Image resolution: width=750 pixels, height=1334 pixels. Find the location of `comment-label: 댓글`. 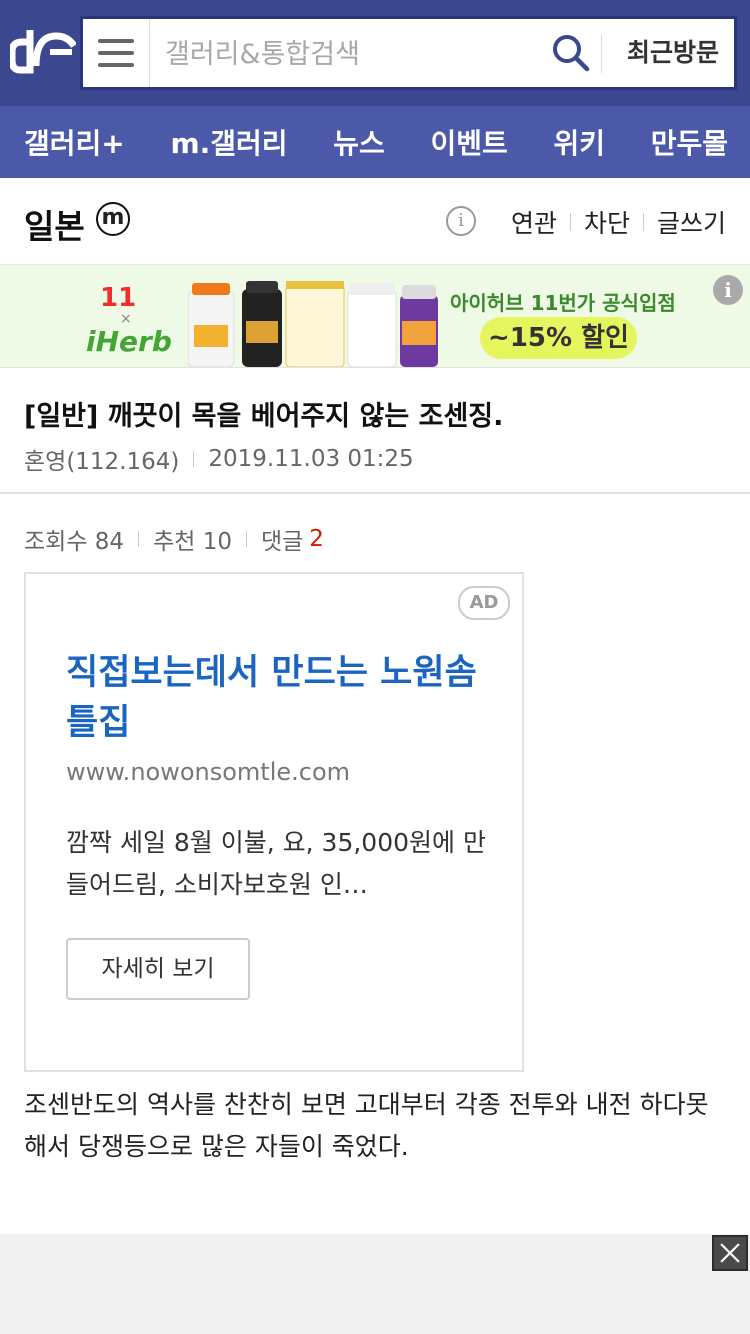

comment-label: 댓글 is located at coordinates (282, 539).